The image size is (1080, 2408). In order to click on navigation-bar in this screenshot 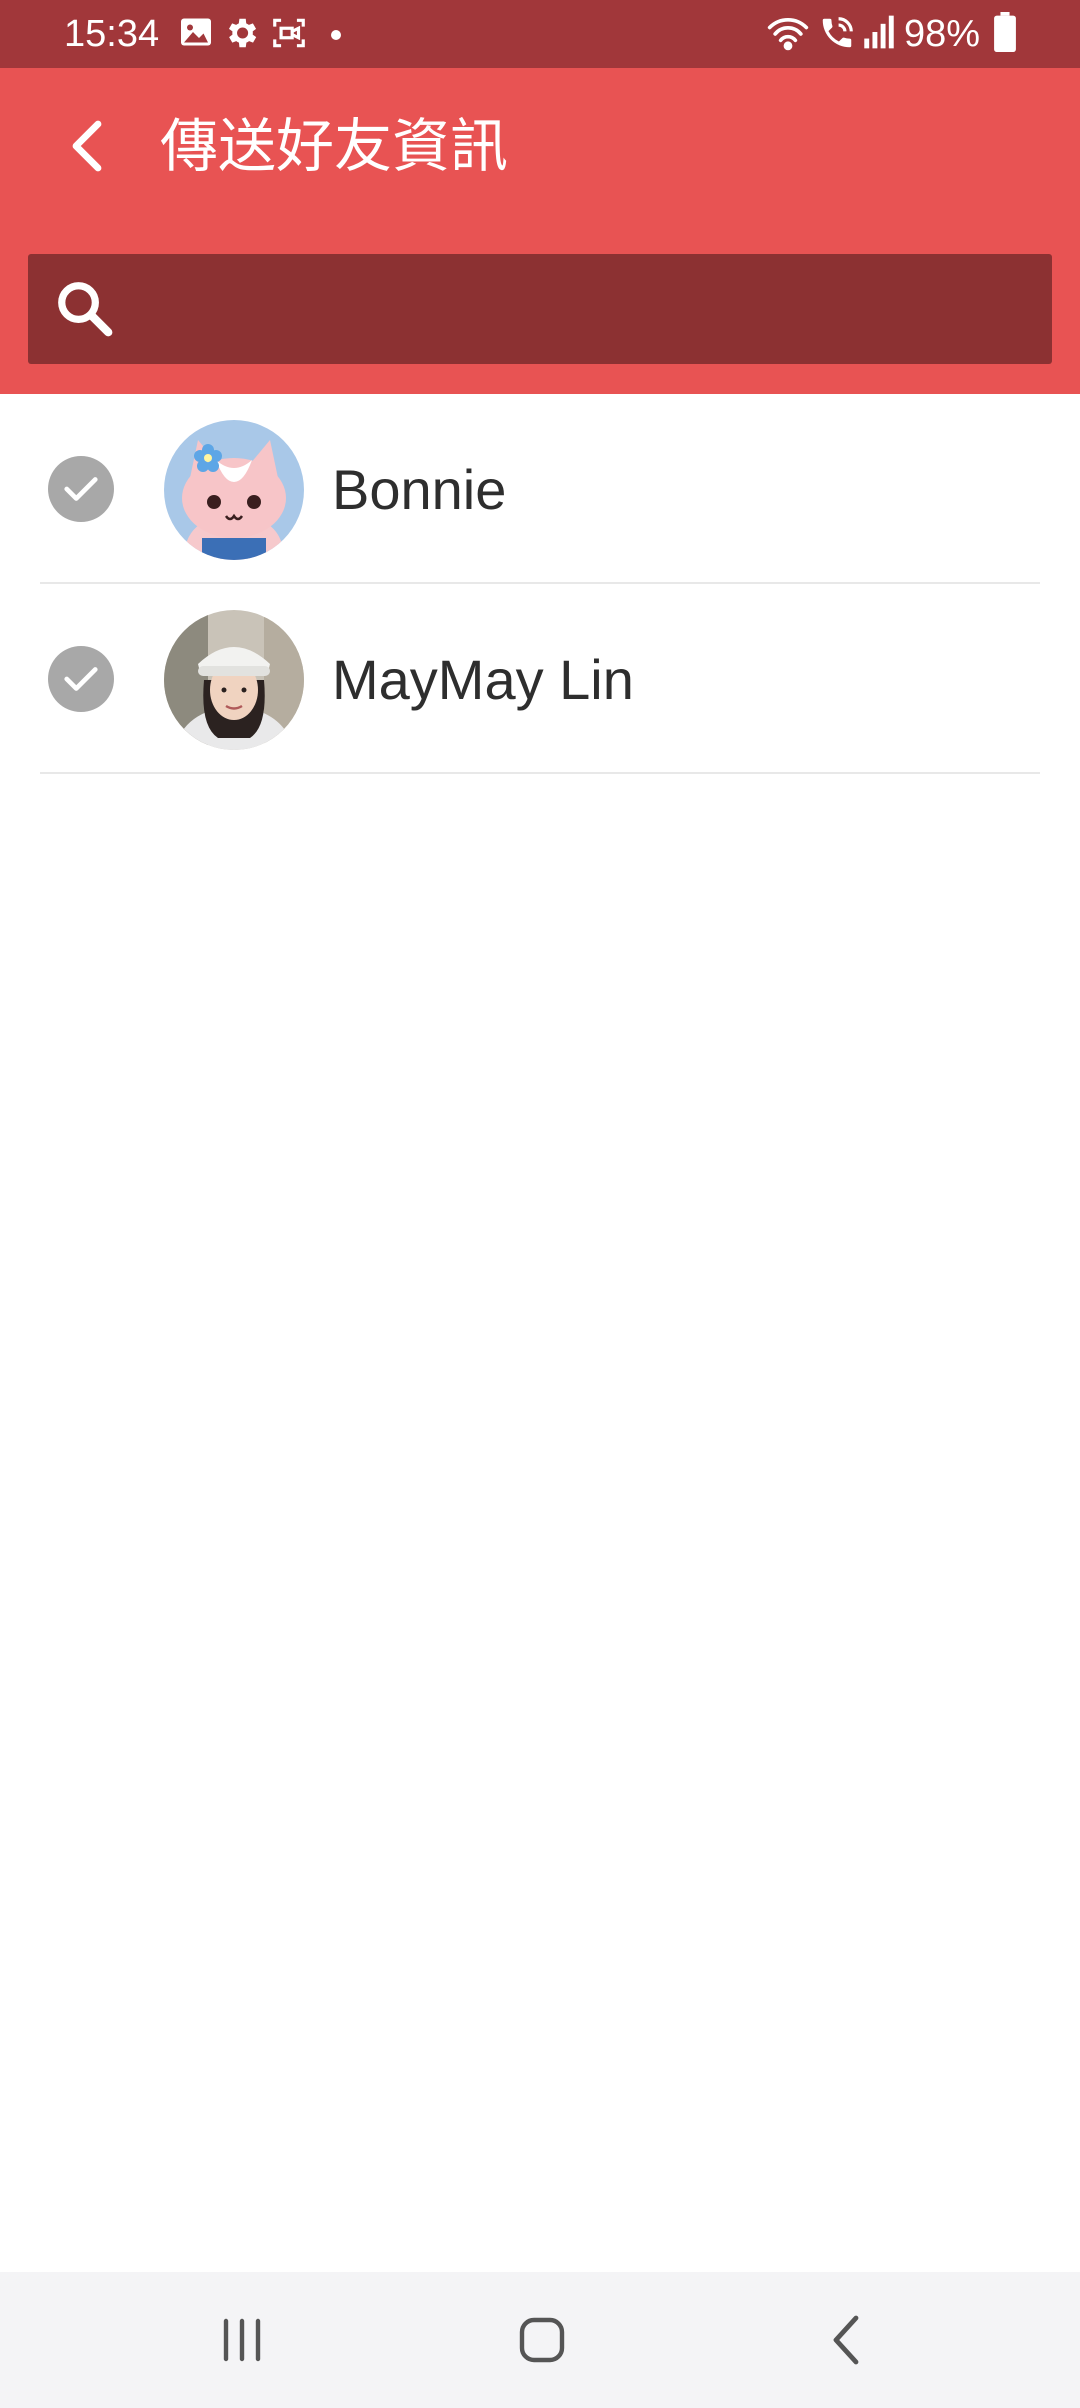, I will do `click(540, 2340)`.